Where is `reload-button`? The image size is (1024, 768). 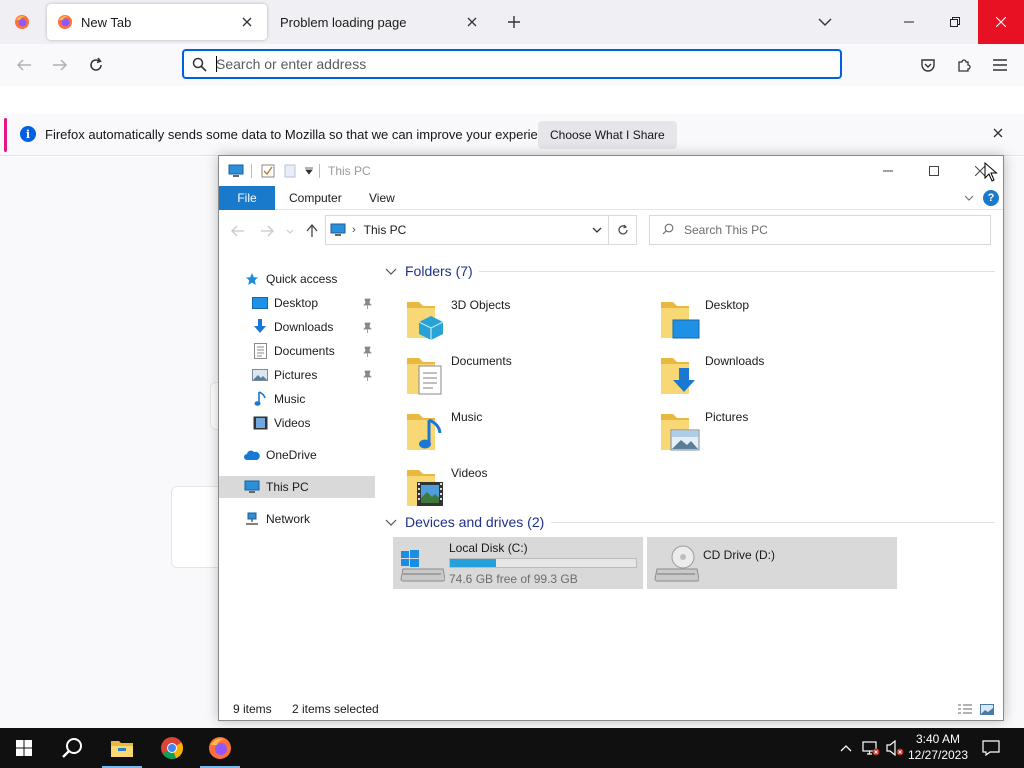 reload-button is located at coordinates (96, 65).